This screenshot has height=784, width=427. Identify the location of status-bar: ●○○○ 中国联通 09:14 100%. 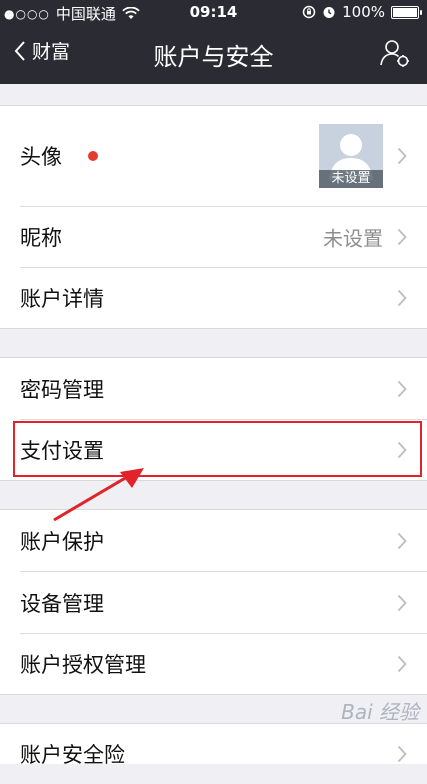
(213, 12).